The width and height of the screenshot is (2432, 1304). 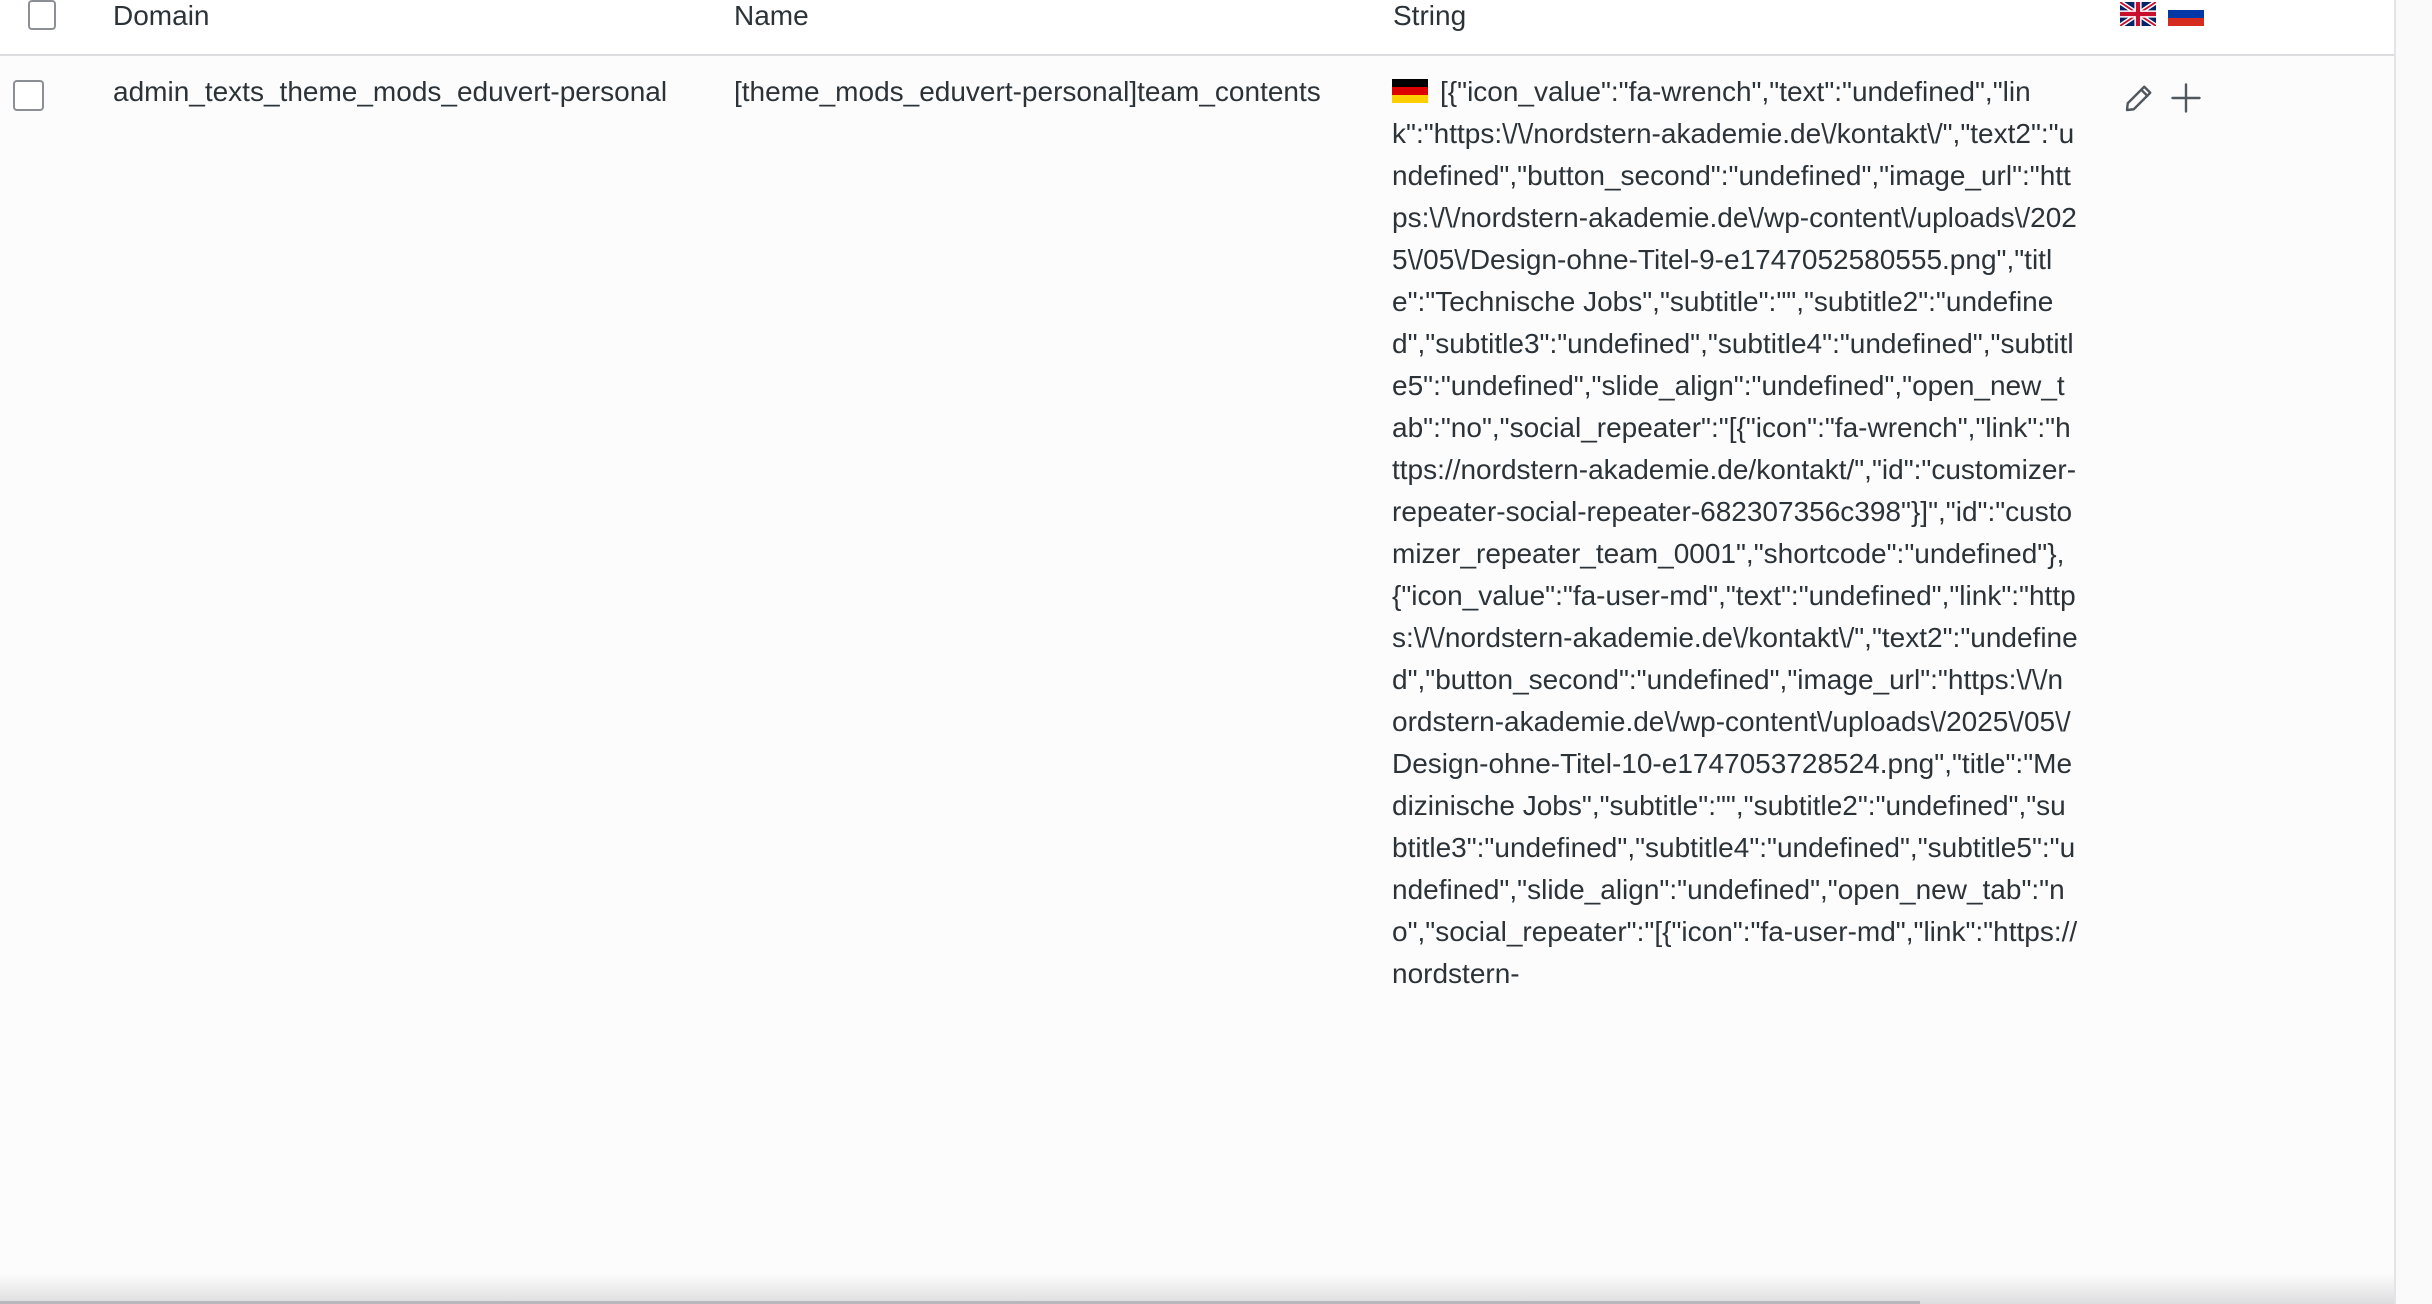 What do you see at coordinates (2186, 98) in the screenshot?
I see `add-plus-icon` at bounding box center [2186, 98].